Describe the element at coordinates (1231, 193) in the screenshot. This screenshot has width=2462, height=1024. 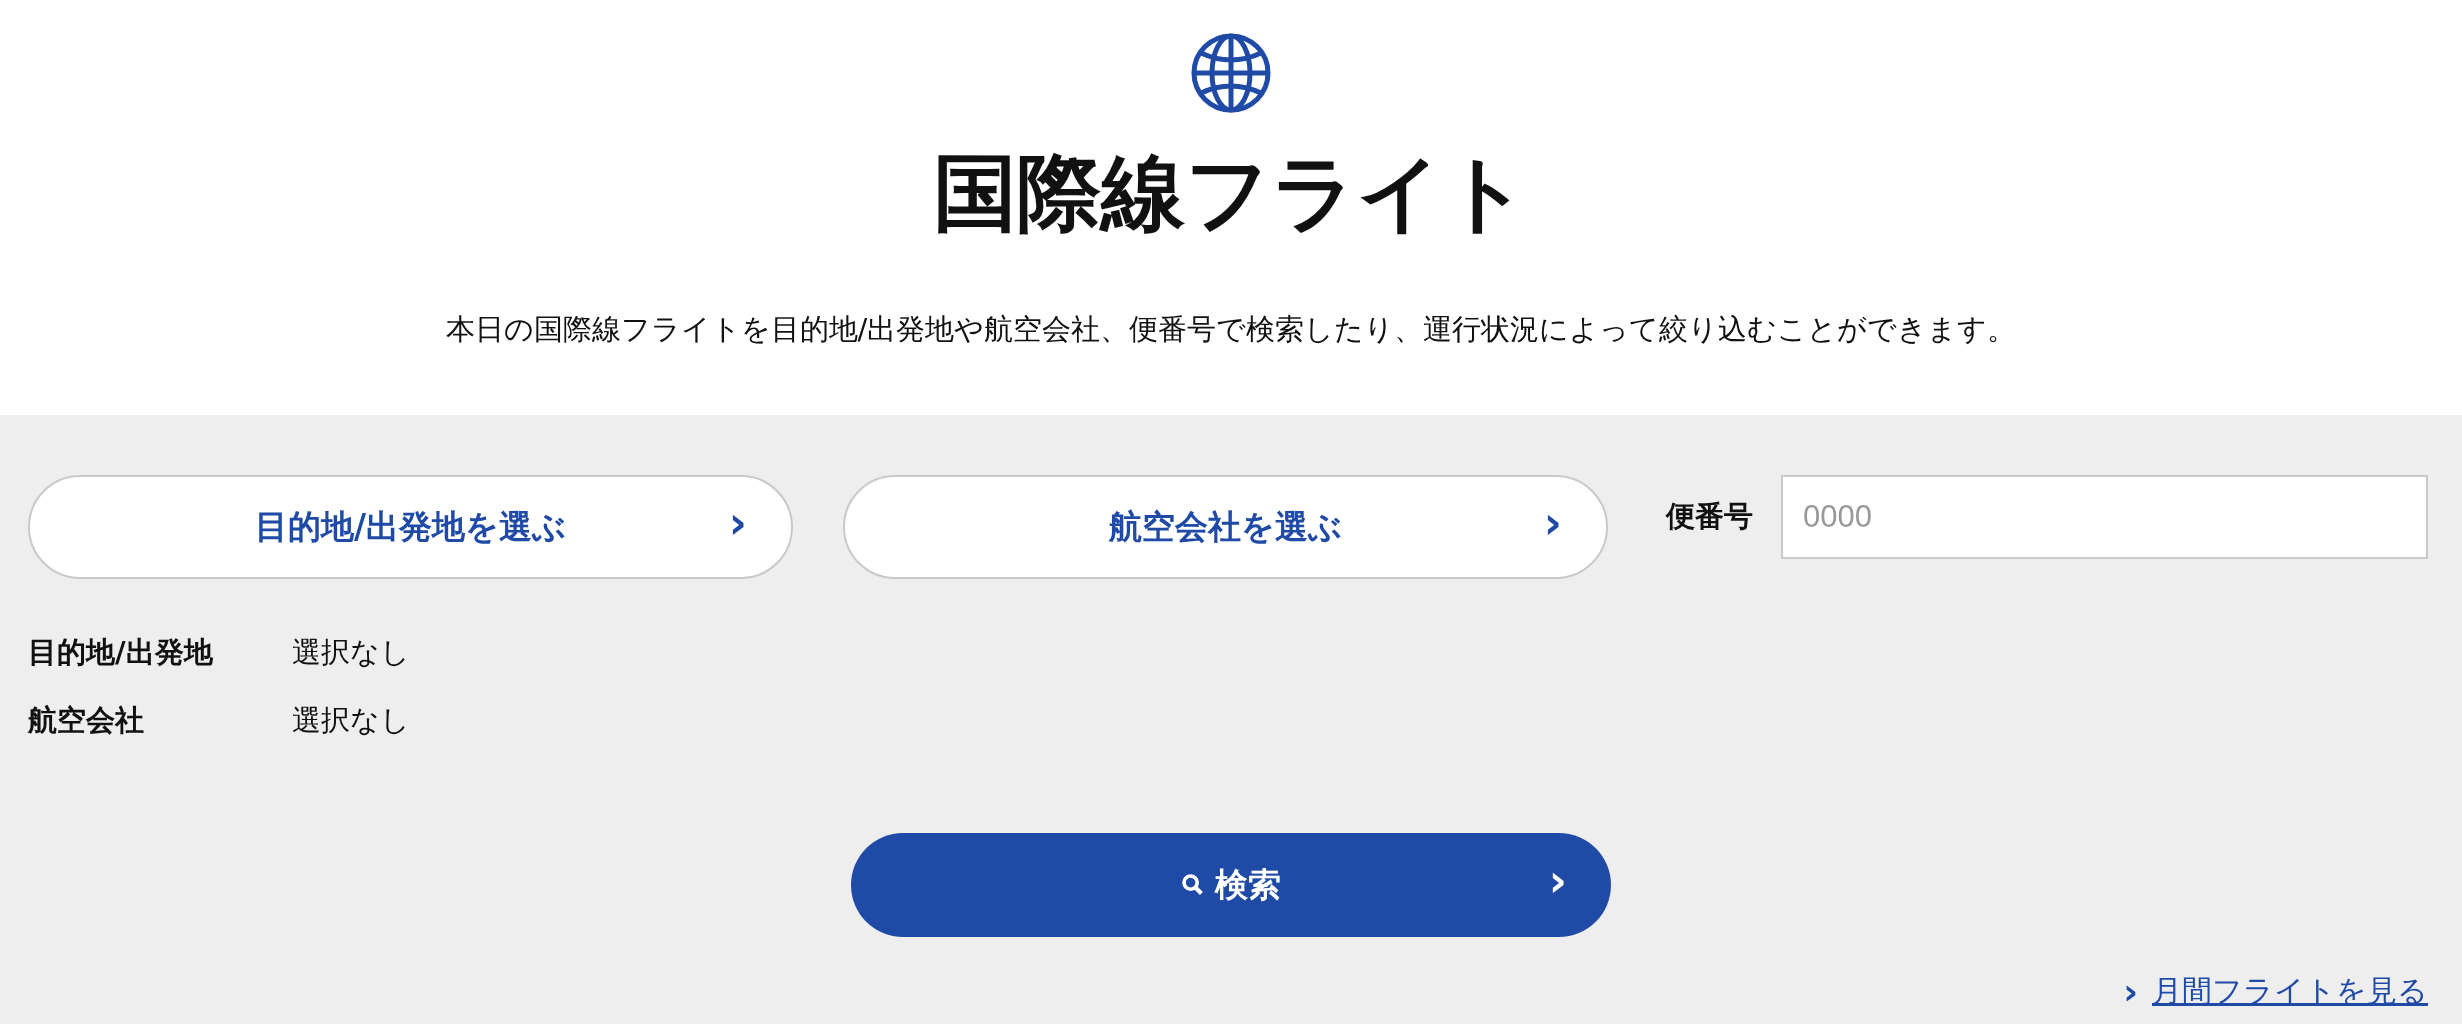
I see `page-title: 国際線フライト` at that location.